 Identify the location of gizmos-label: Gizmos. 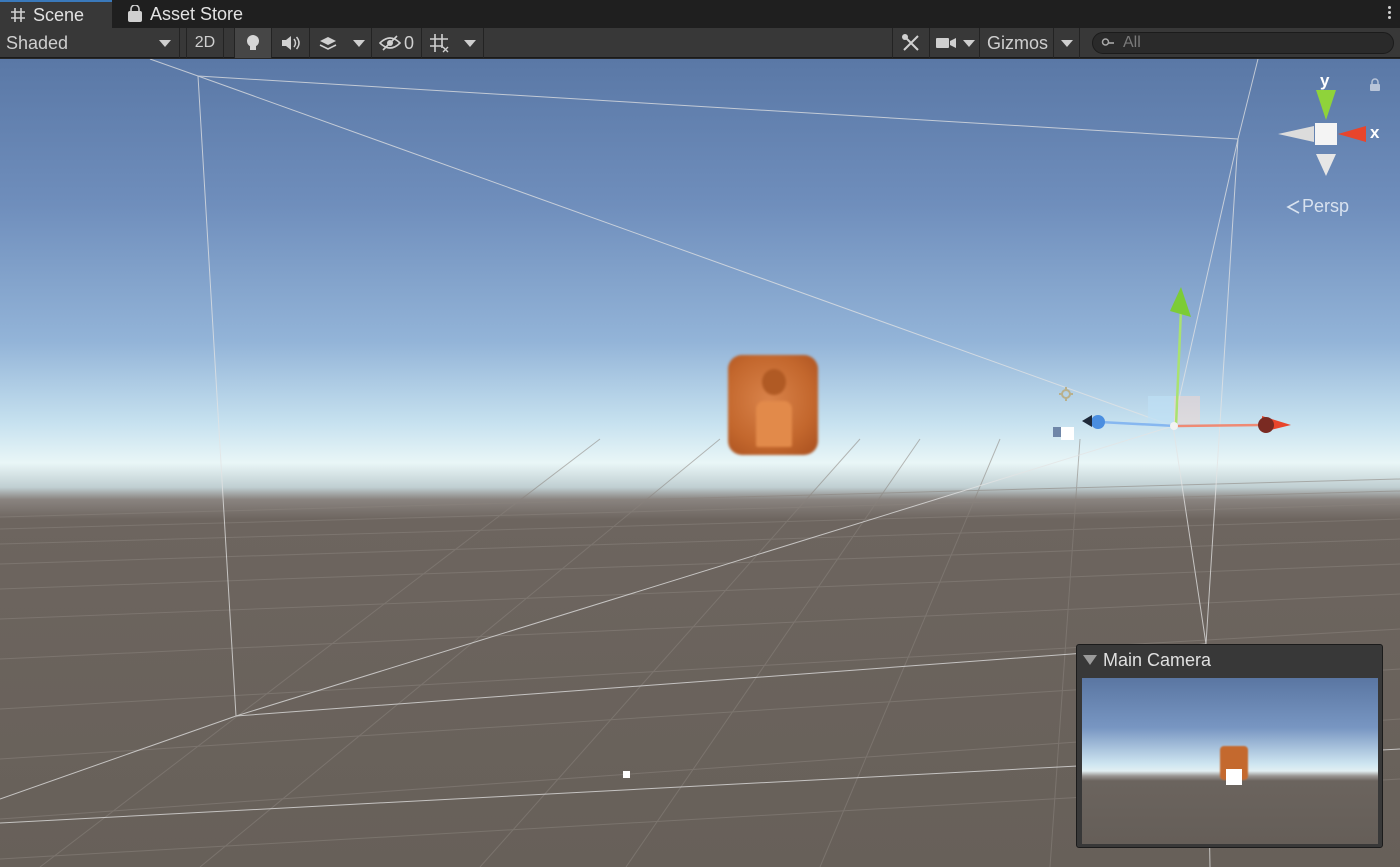
(1017, 42).